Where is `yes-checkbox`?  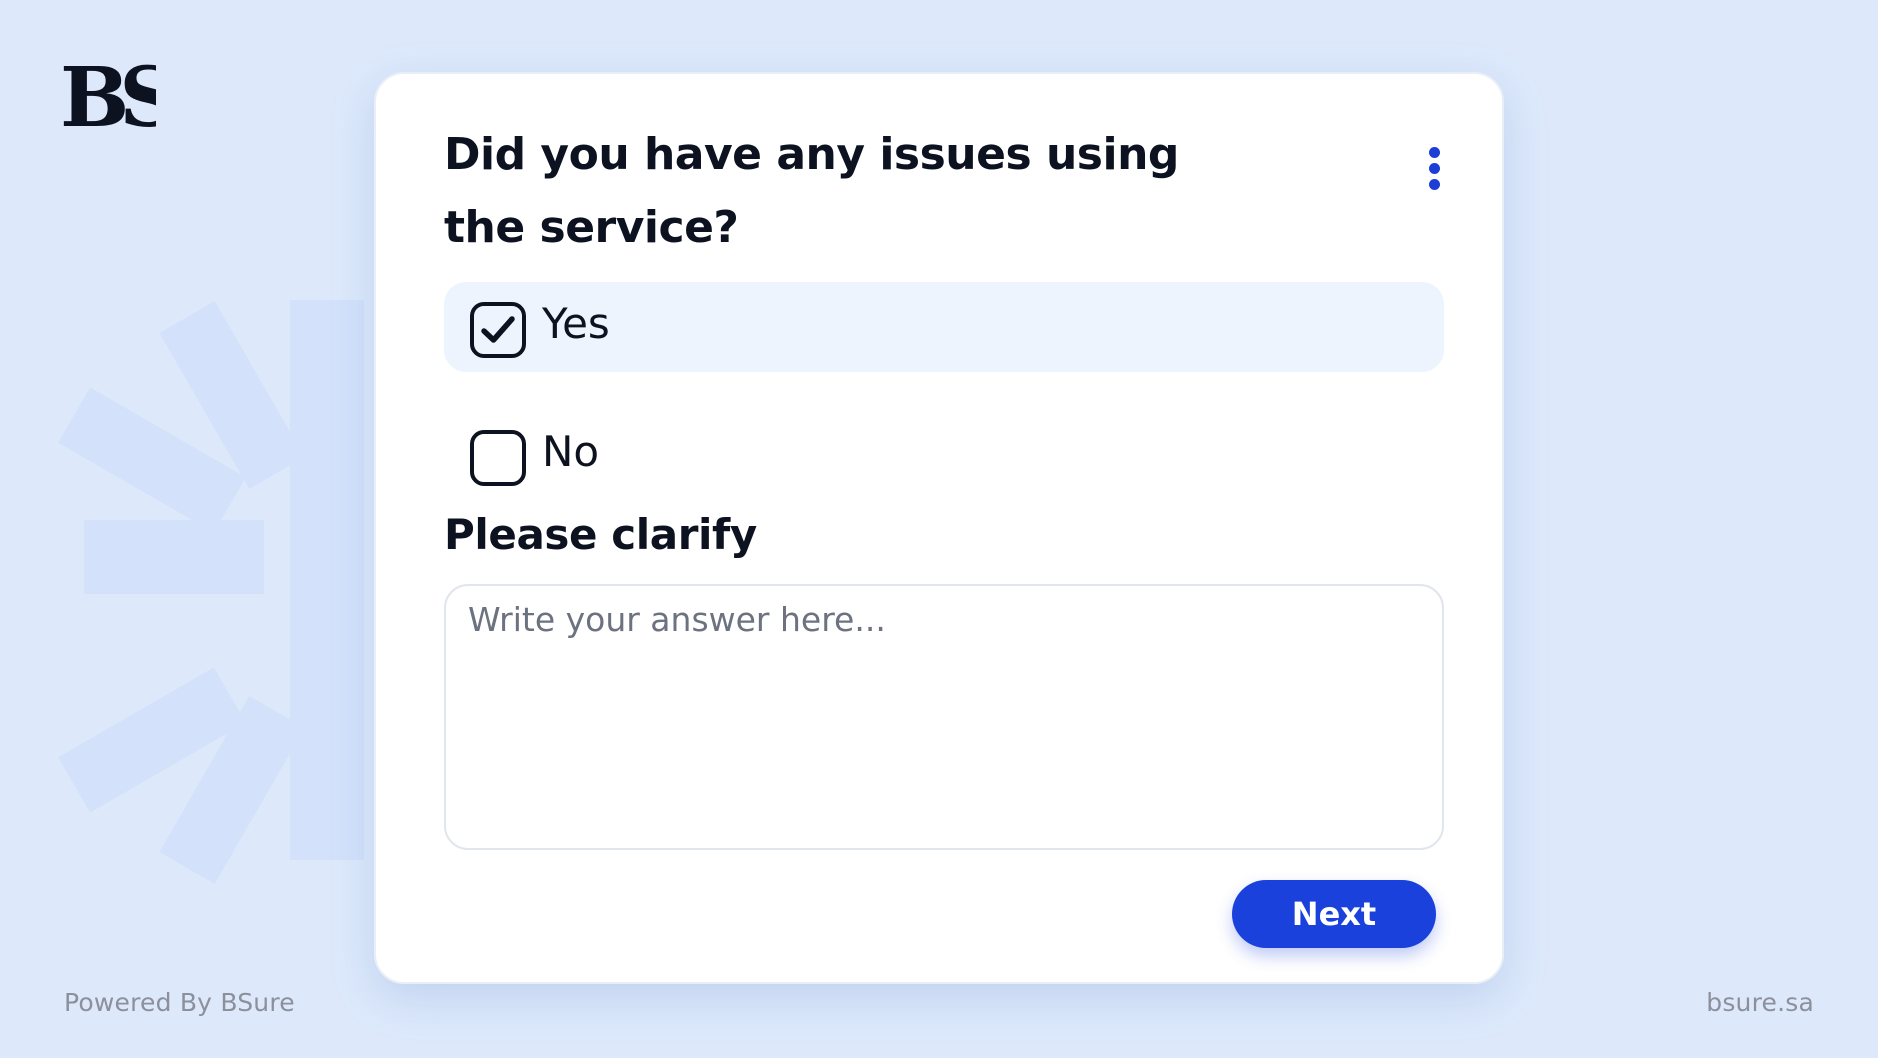 yes-checkbox is located at coordinates (498, 330).